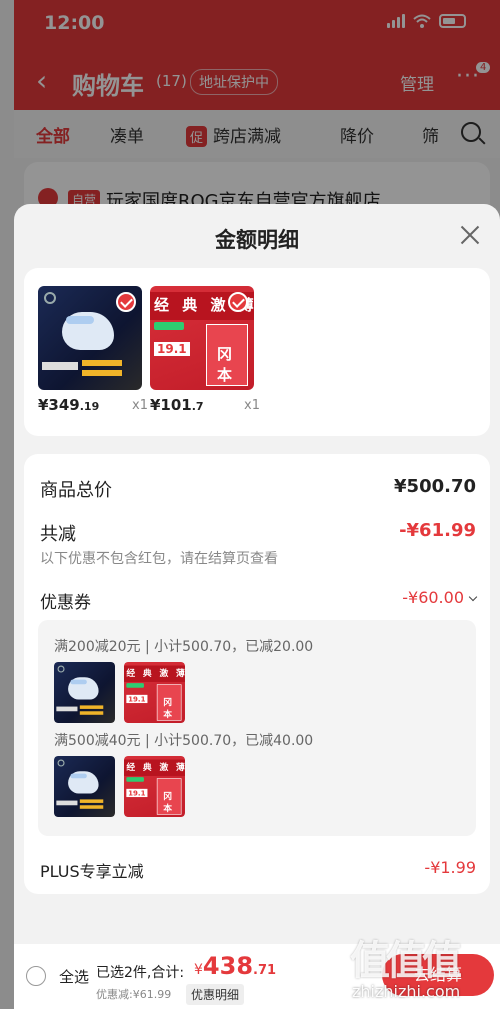  What do you see at coordinates (202, 338) in the screenshot?
I see `condom-product-image: 经 典 激 薄 19.1 冈 本` at bounding box center [202, 338].